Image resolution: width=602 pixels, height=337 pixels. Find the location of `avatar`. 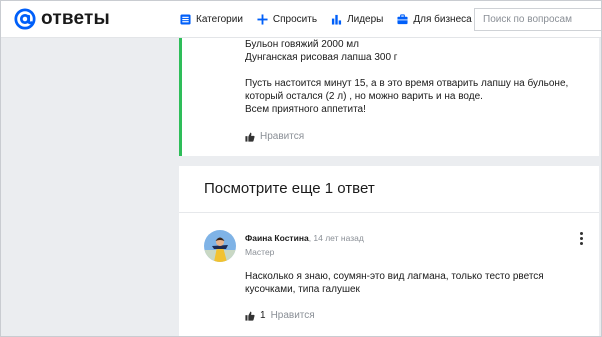

avatar is located at coordinates (220, 246).